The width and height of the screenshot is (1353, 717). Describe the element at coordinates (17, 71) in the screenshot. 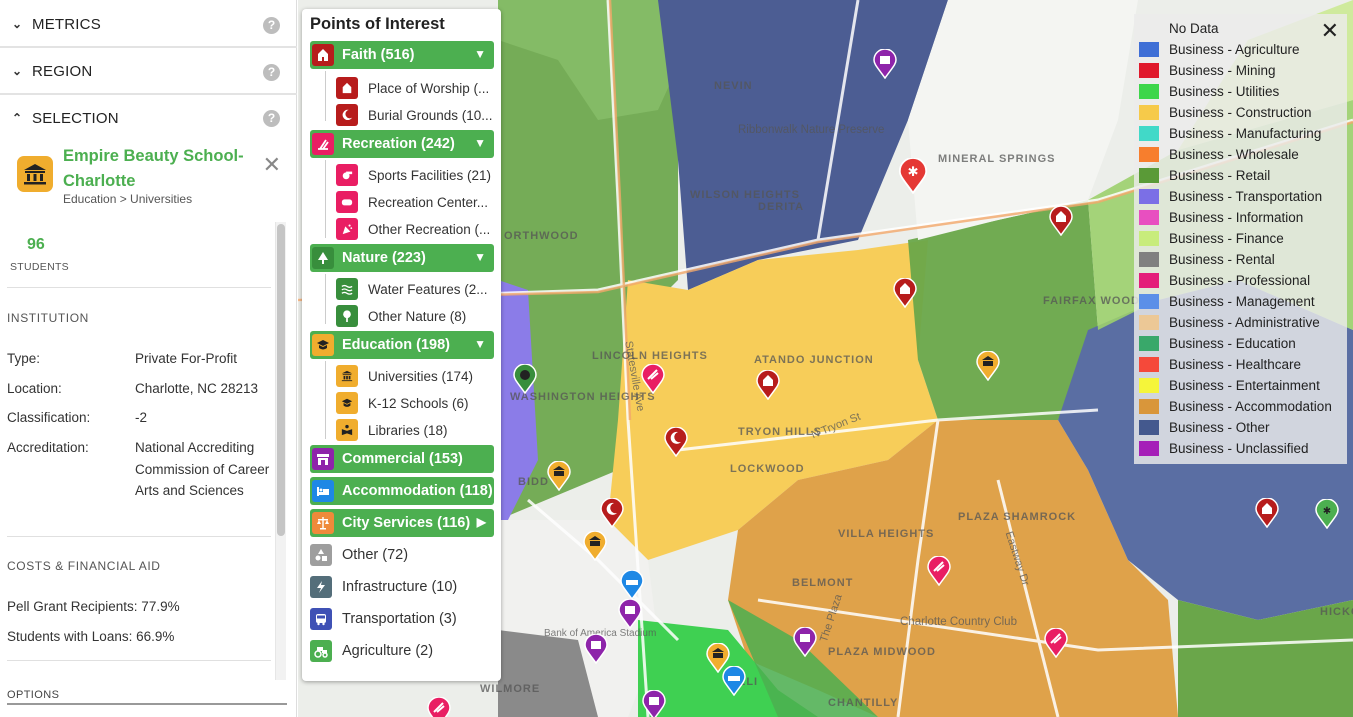

I see `chevron-down-icon: ⌄` at that location.